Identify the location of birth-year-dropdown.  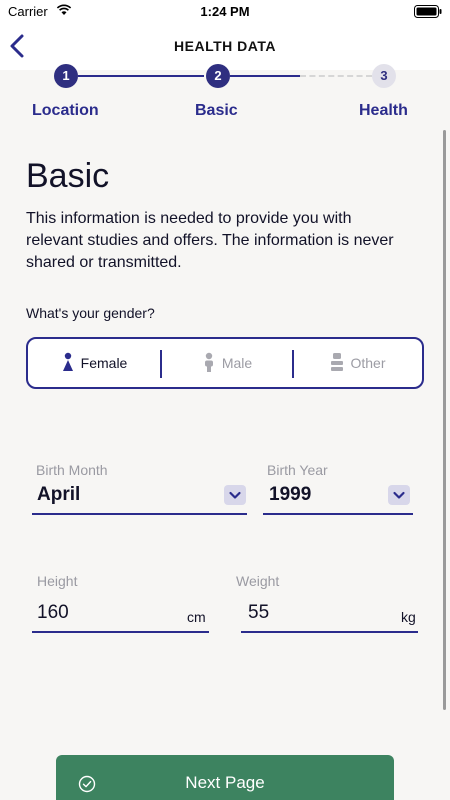
(399, 495).